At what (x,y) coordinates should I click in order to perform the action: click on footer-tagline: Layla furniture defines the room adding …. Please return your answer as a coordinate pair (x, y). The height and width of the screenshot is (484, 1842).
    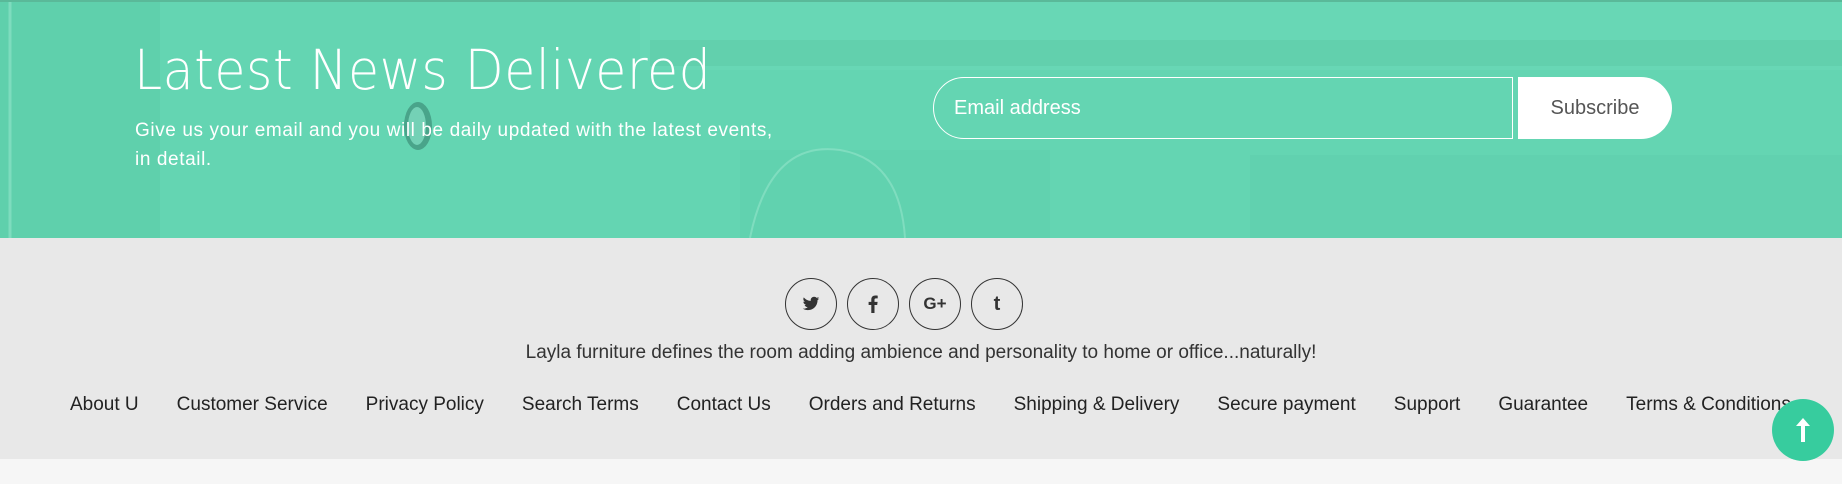
    Looking at the image, I should click on (921, 352).